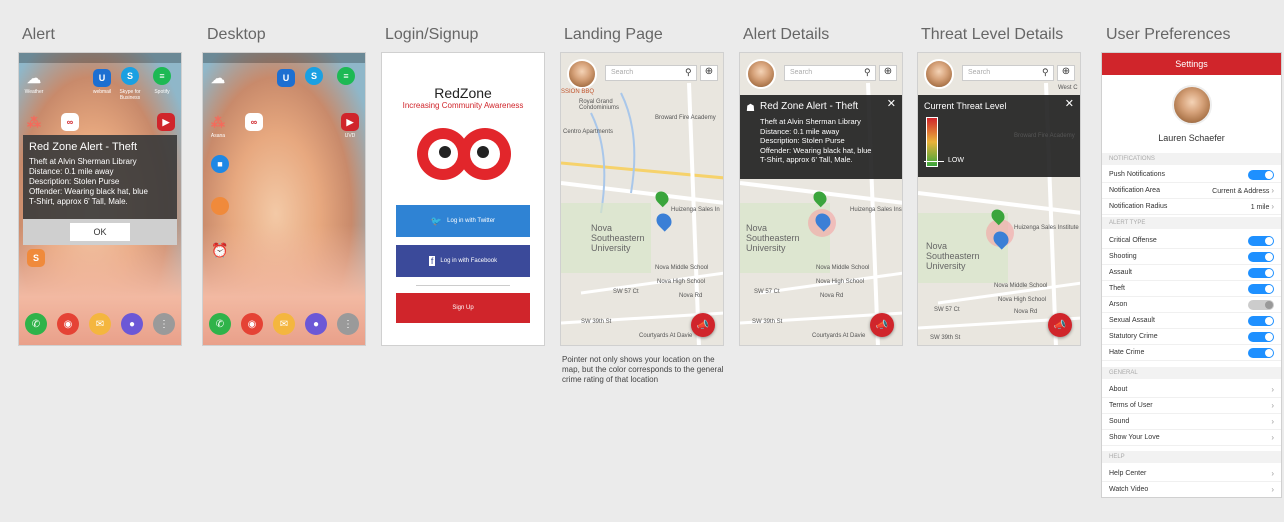 The width and height of the screenshot is (1284, 522). What do you see at coordinates (220, 250) in the screenshot?
I see `alarm-icon: ⏰` at bounding box center [220, 250].